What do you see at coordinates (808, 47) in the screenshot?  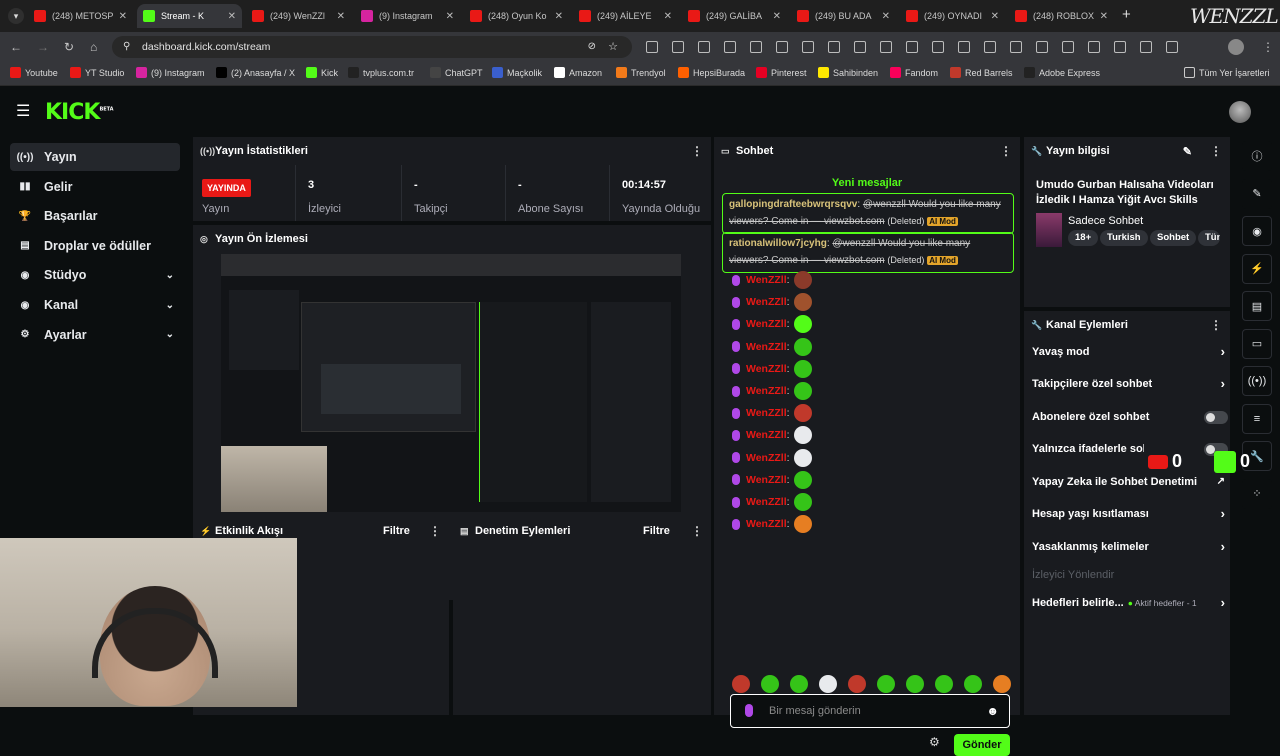 I see `link-icon` at bounding box center [808, 47].